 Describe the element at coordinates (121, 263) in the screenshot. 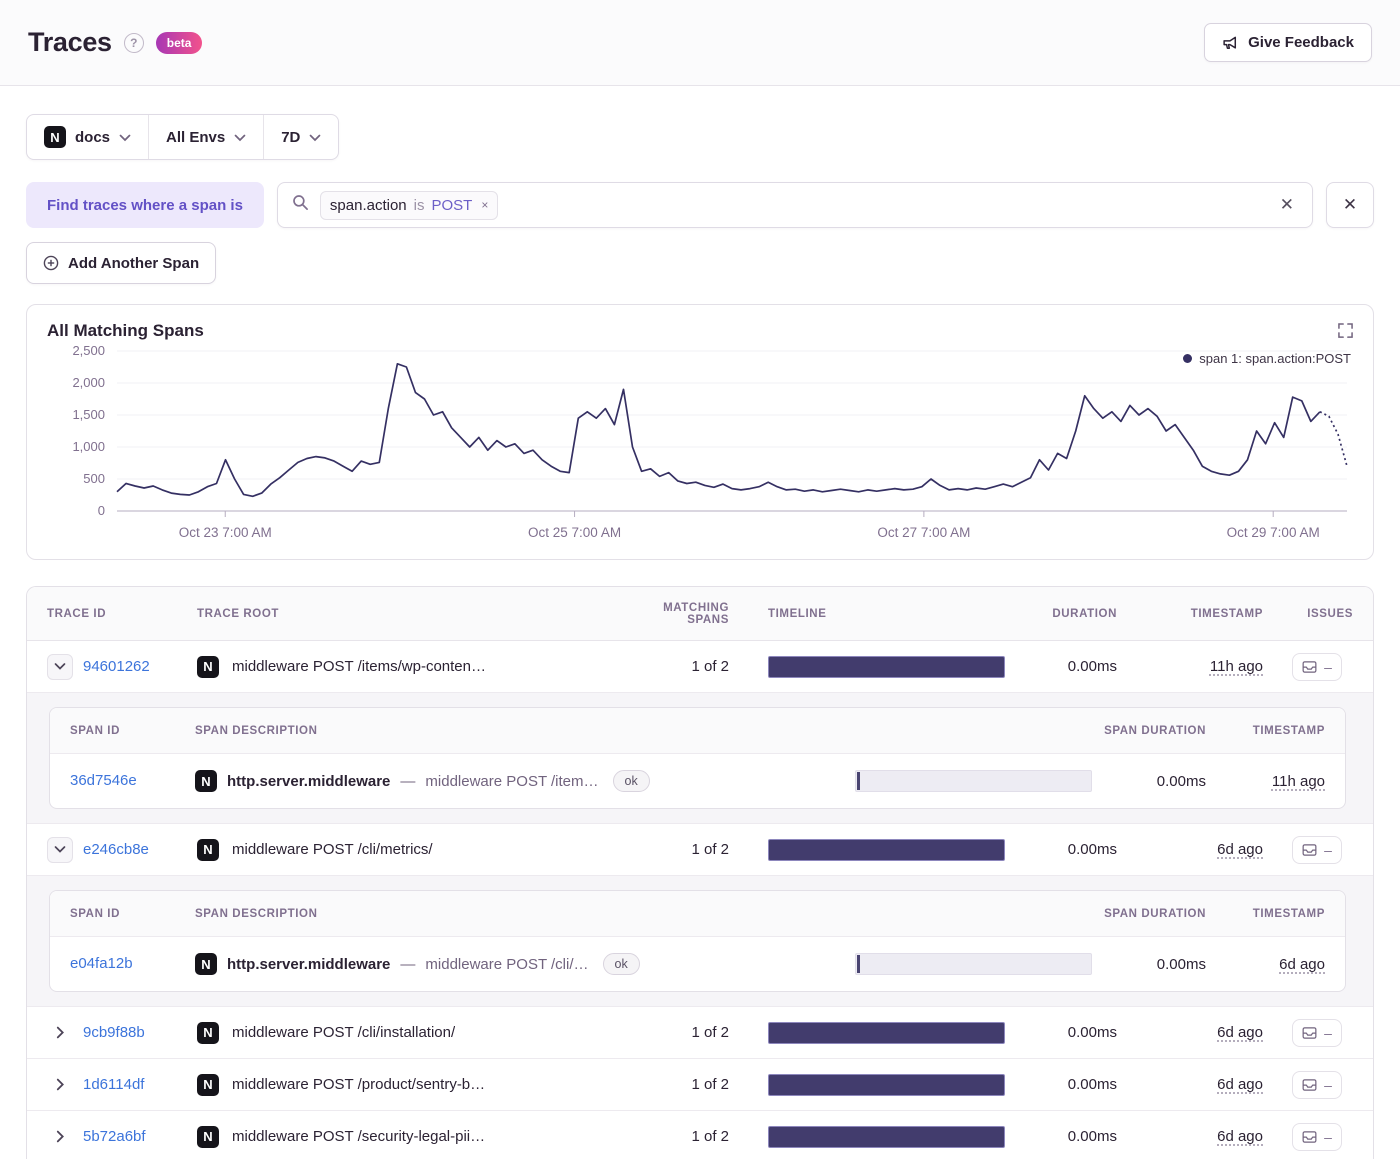

I see `add-another-span-button: Add Another Span` at that location.